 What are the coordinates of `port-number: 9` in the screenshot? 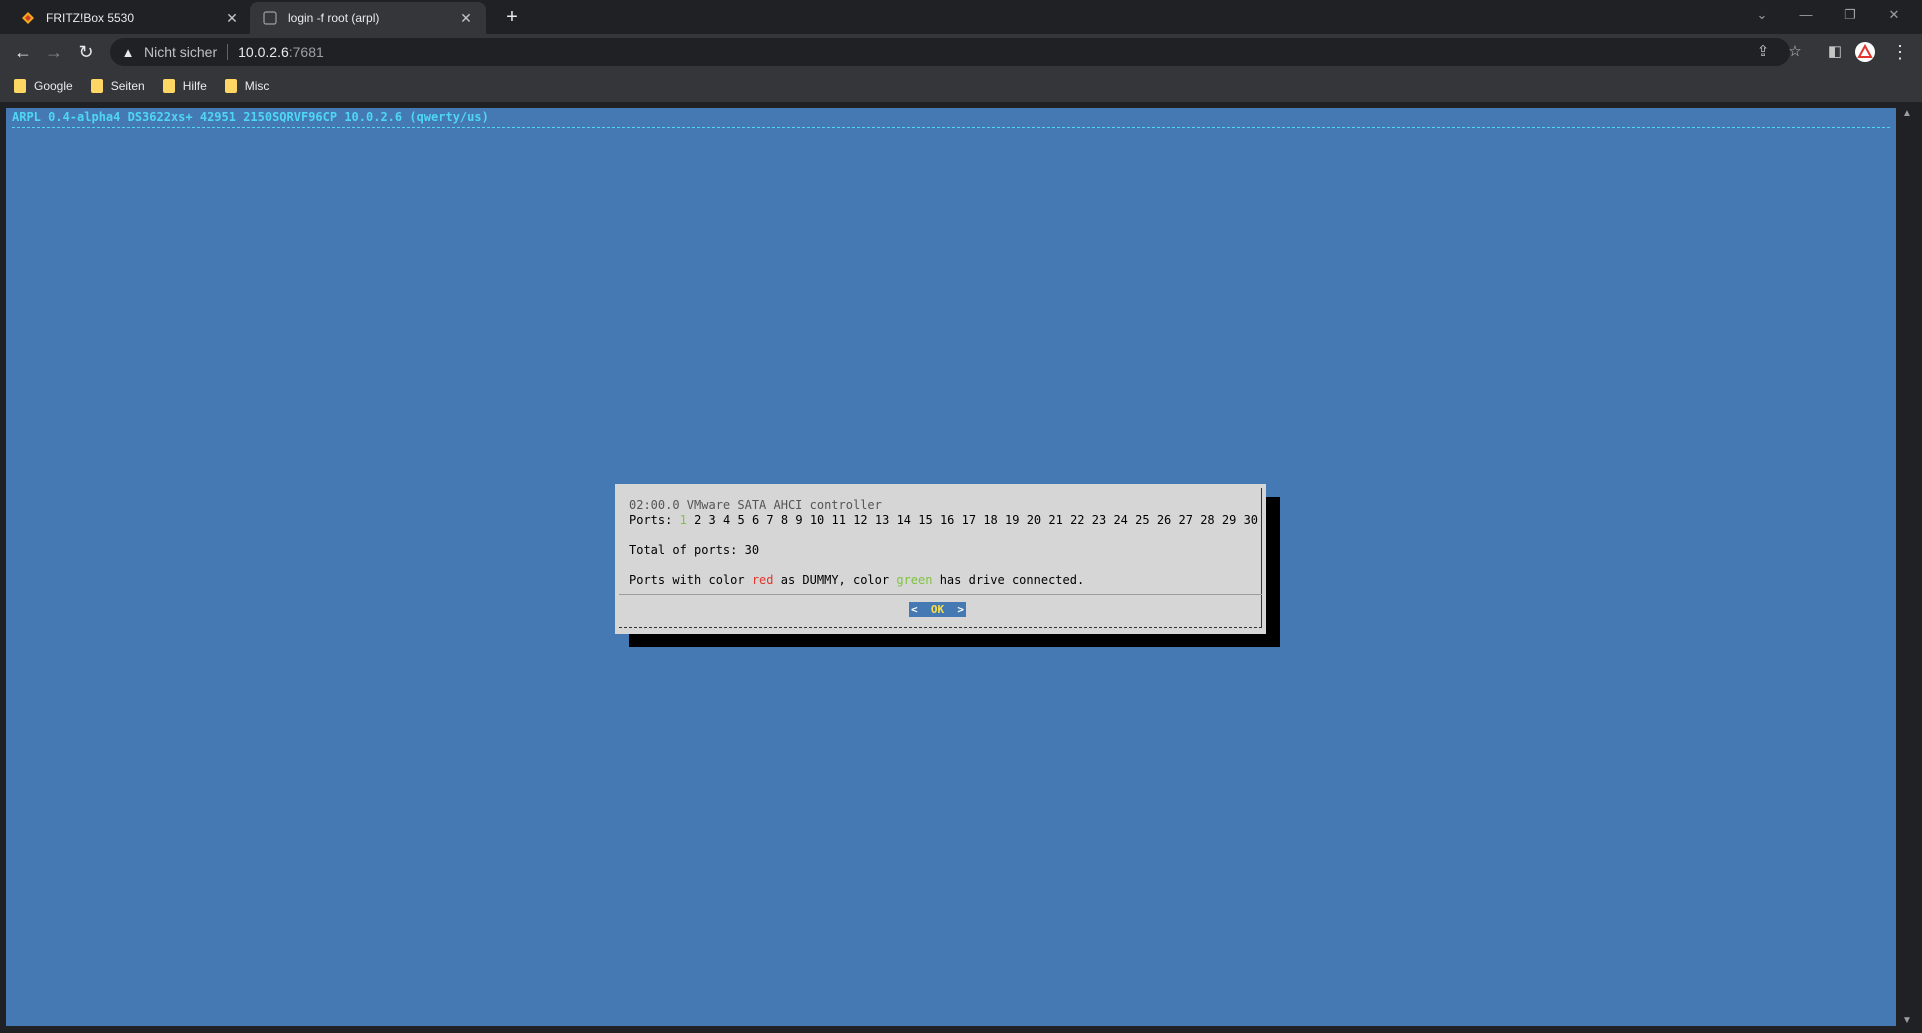 It's located at (799, 520).